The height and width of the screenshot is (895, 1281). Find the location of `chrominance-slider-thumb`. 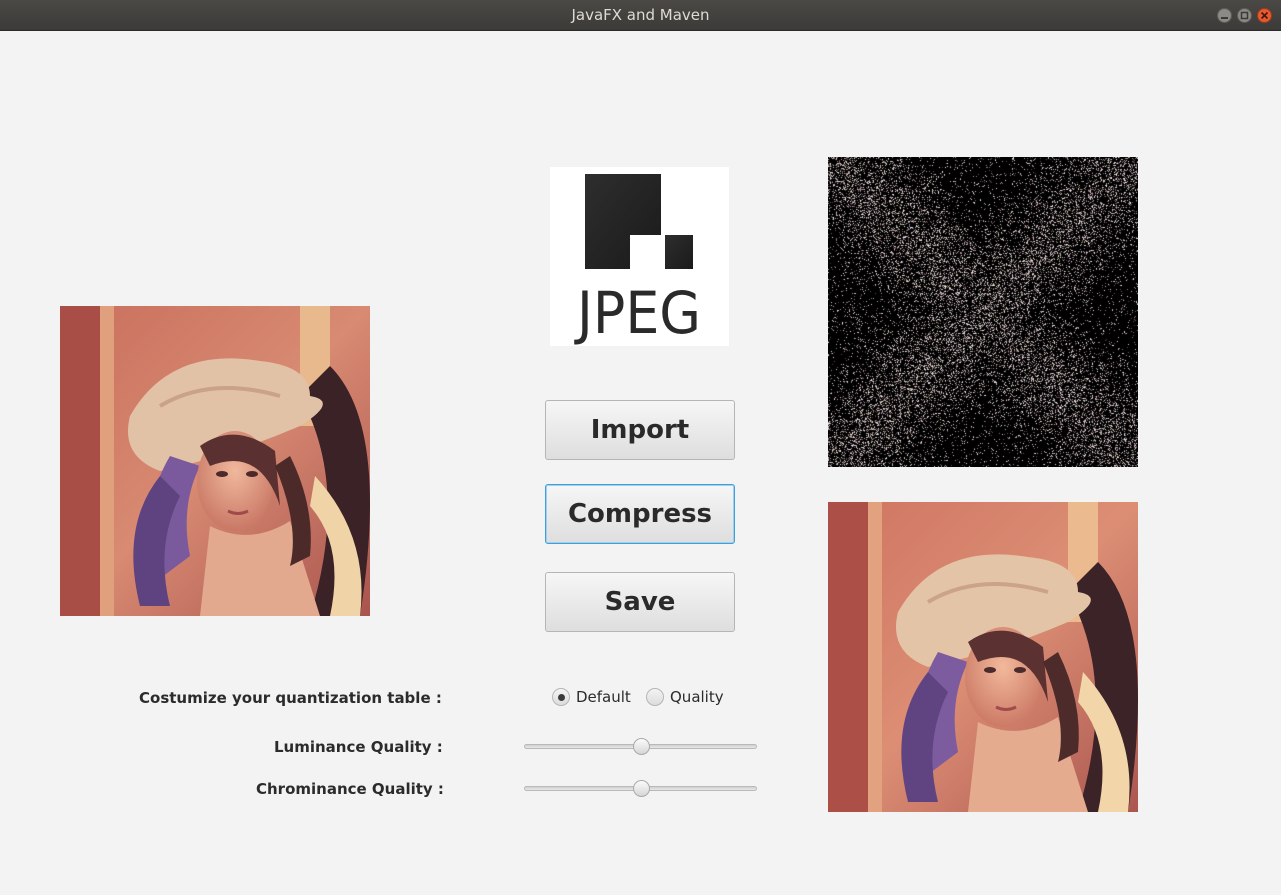

chrominance-slider-thumb is located at coordinates (641, 788).